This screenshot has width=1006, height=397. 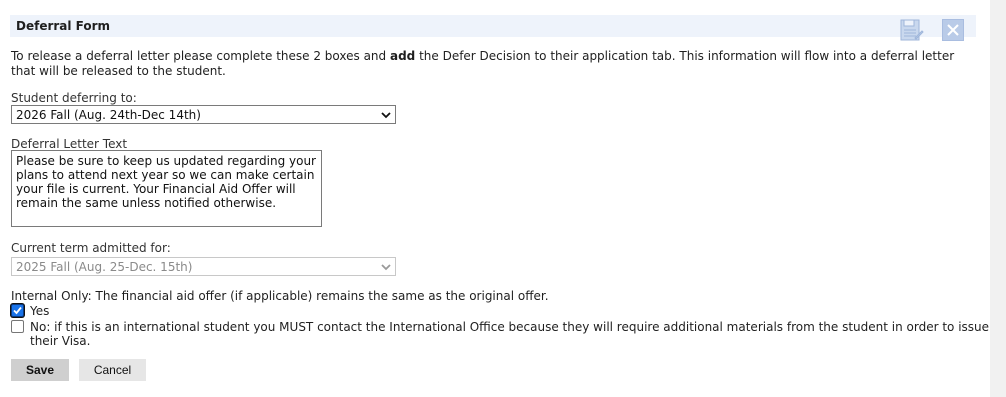 What do you see at coordinates (108, 115) in the screenshot?
I see `deferring-to-value: 2026 Fall (Aug. 24th-Dec 14th)` at bounding box center [108, 115].